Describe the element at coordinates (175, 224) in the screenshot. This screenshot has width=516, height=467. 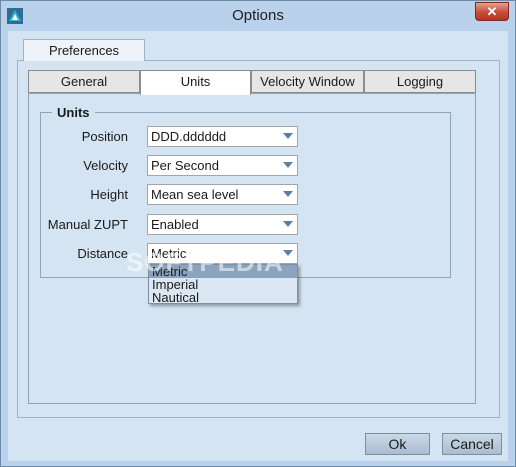
I see `manual-zupt-select-value: Enabled` at that location.